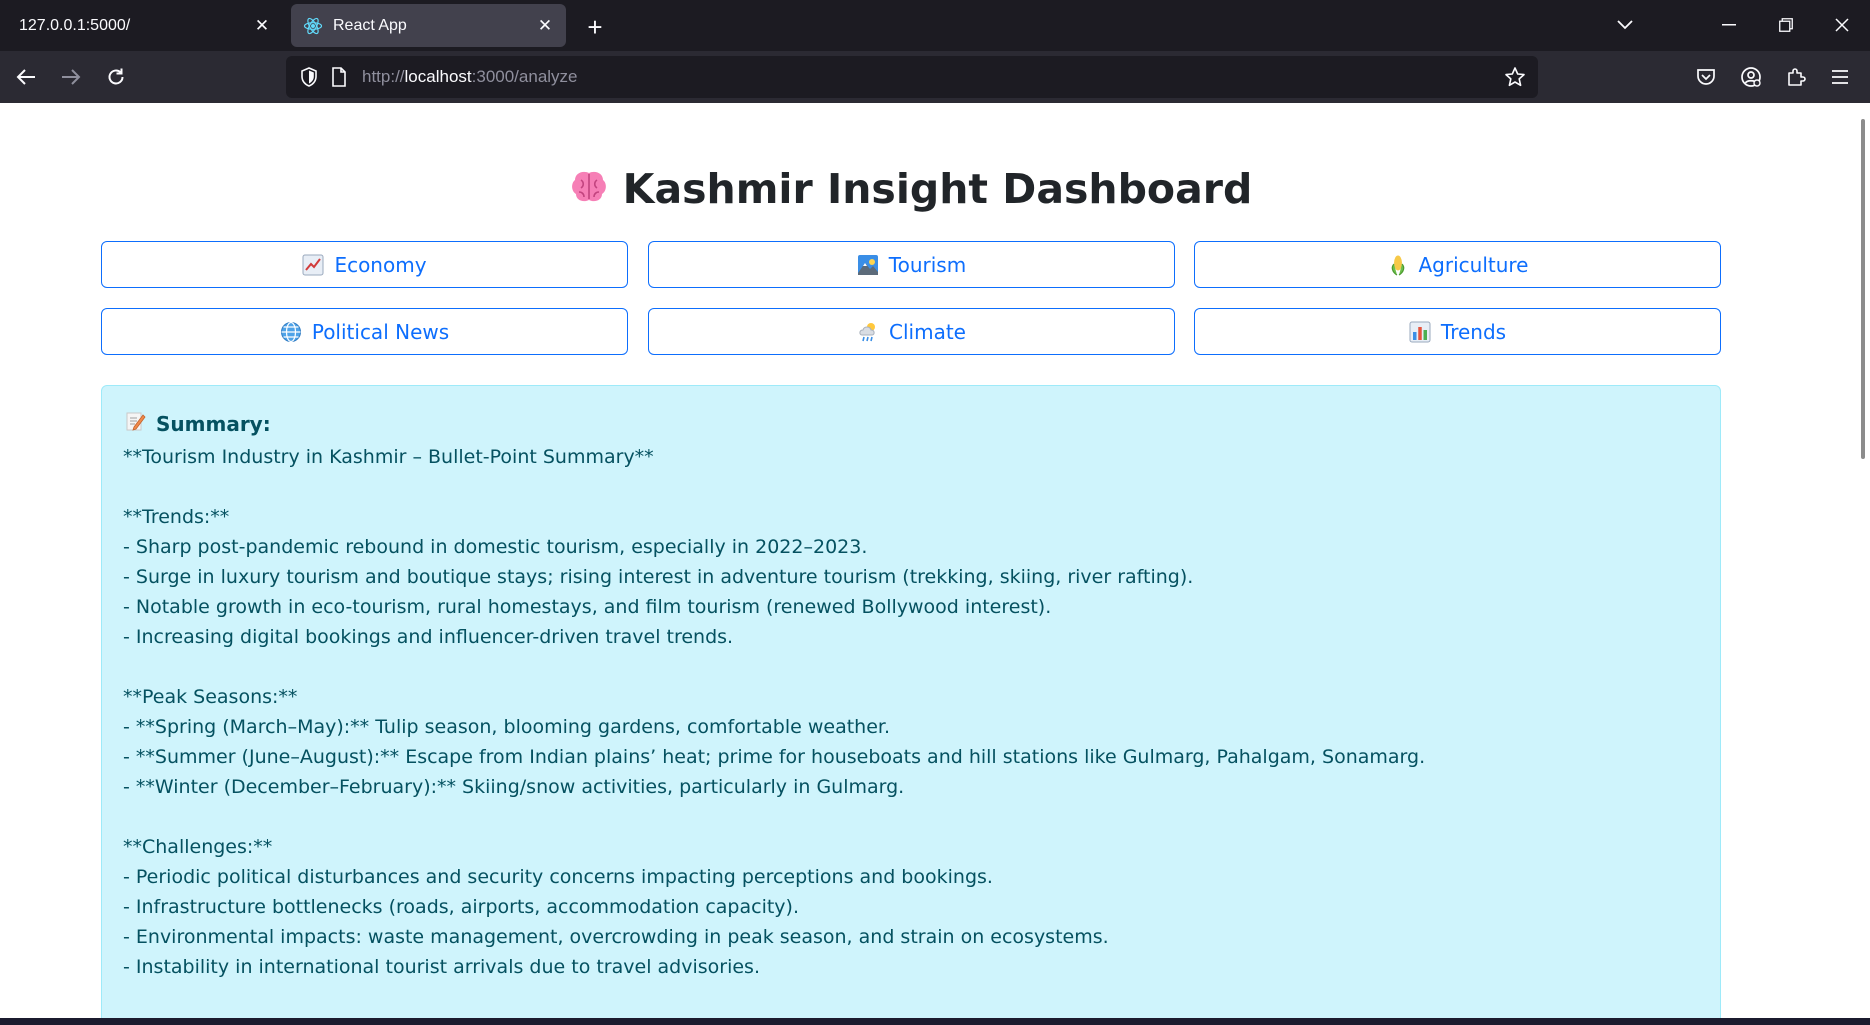 The width and height of the screenshot is (1870, 1025). I want to click on url-text: http://localhost:3000/analyze, so click(470, 77).